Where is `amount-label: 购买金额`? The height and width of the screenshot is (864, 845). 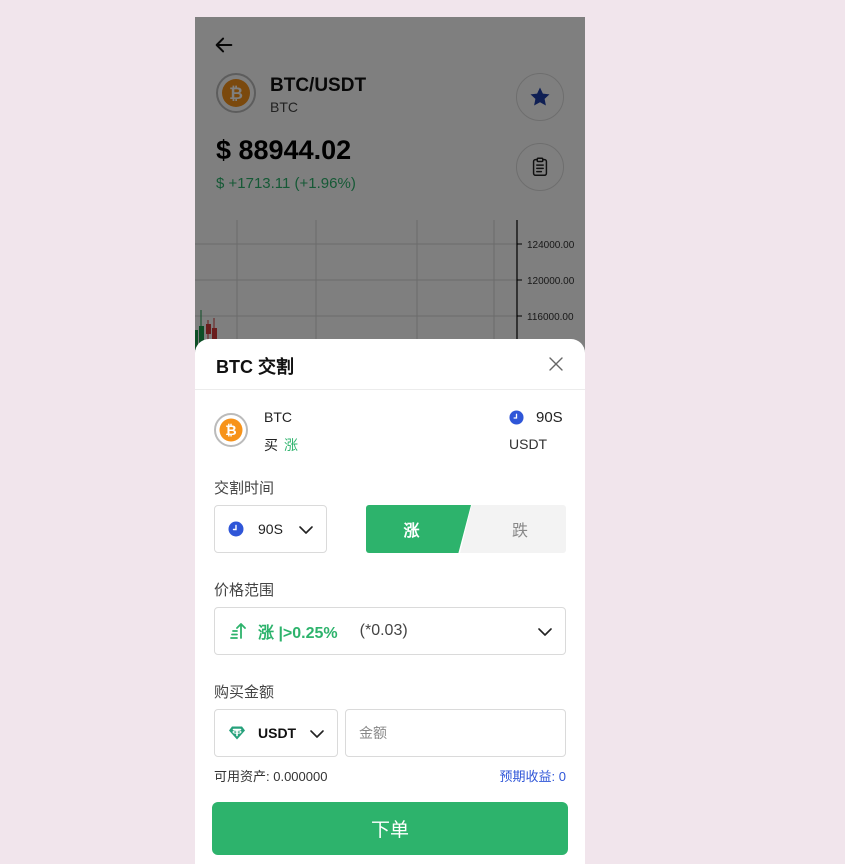 amount-label: 购买金额 is located at coordinates (244, 692).